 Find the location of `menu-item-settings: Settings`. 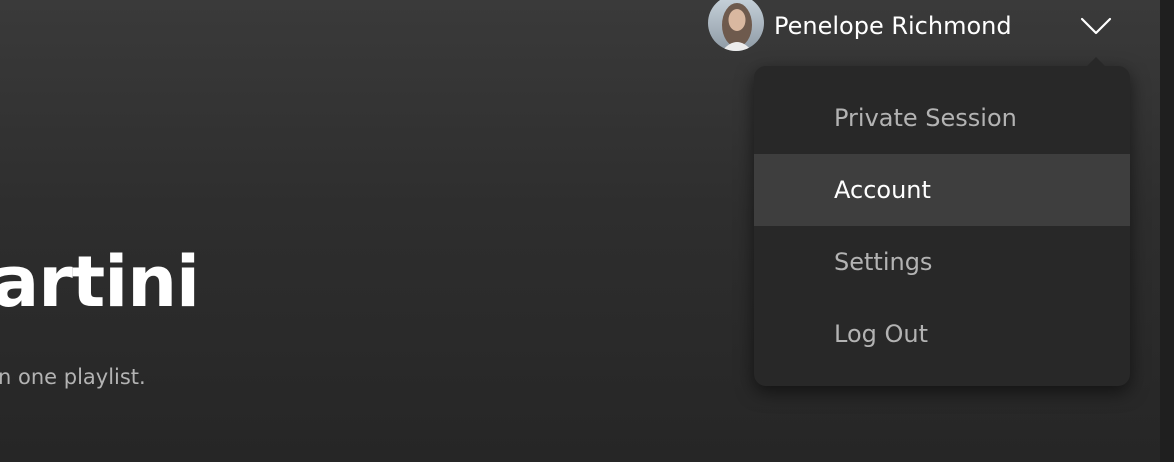

menu-item-settings: Settings is located at coordinates (942, 262).